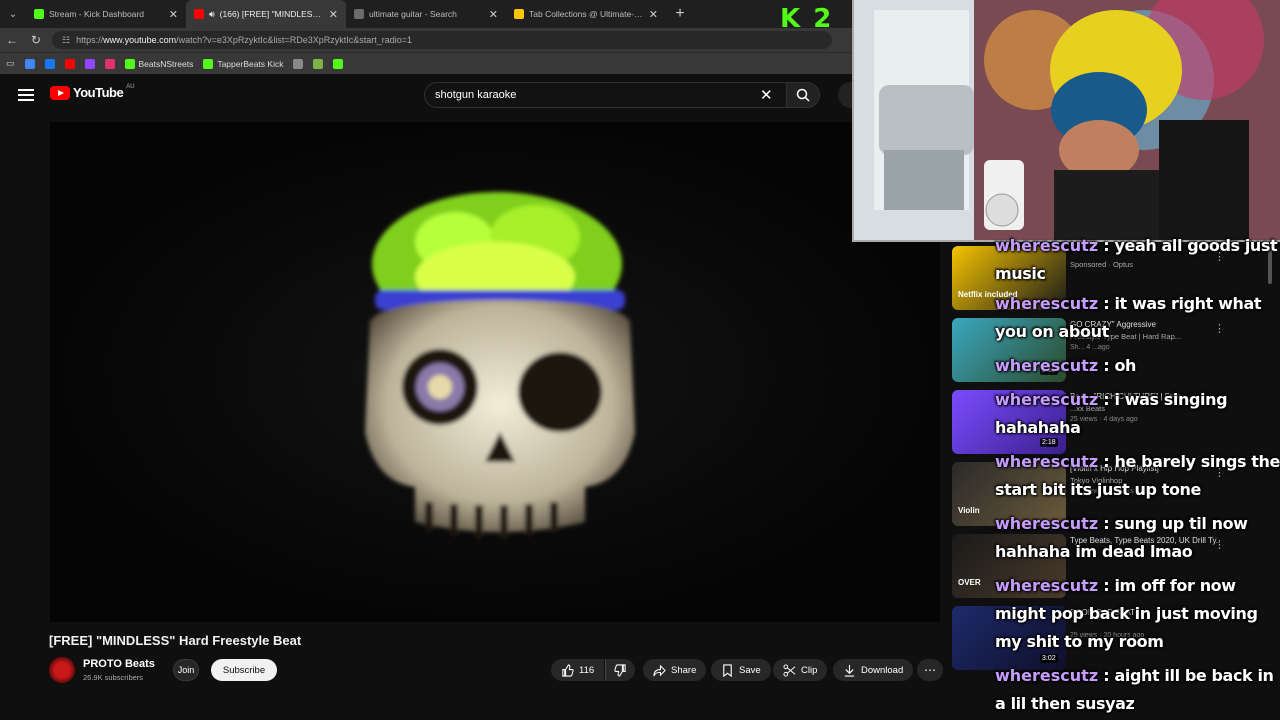 The height and width of the screenshot is (720, 1280). I want to click on webcam-image, so click(1067, 120).